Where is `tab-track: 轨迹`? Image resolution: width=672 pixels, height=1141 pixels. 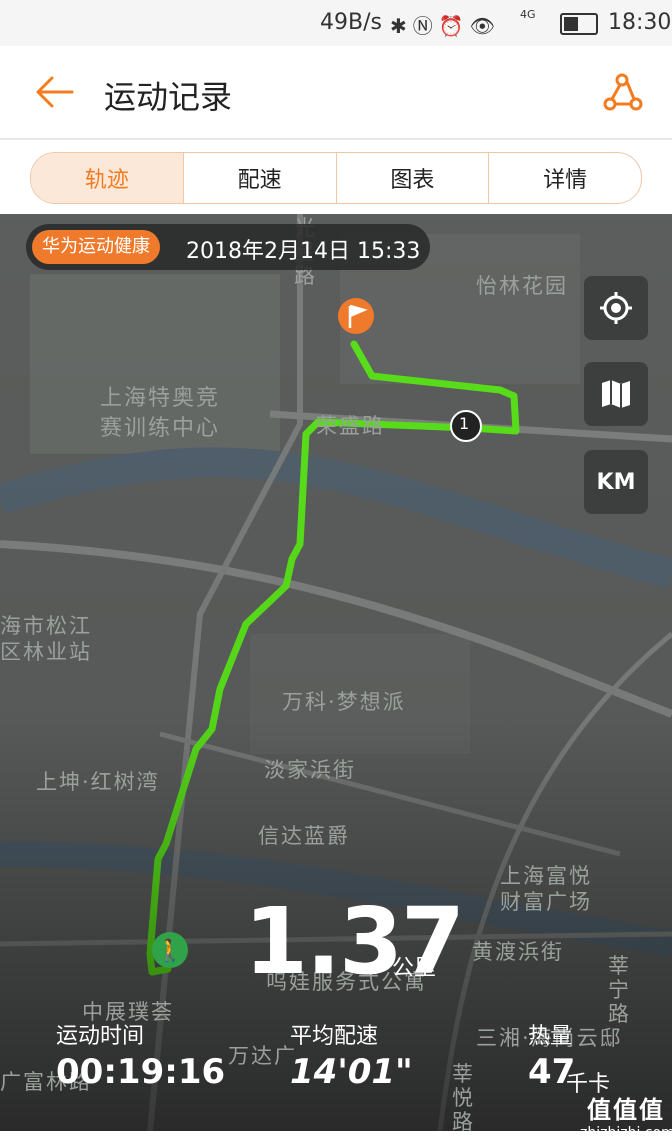 tab-track: 轨迹 is located at coordinates (107, 178).